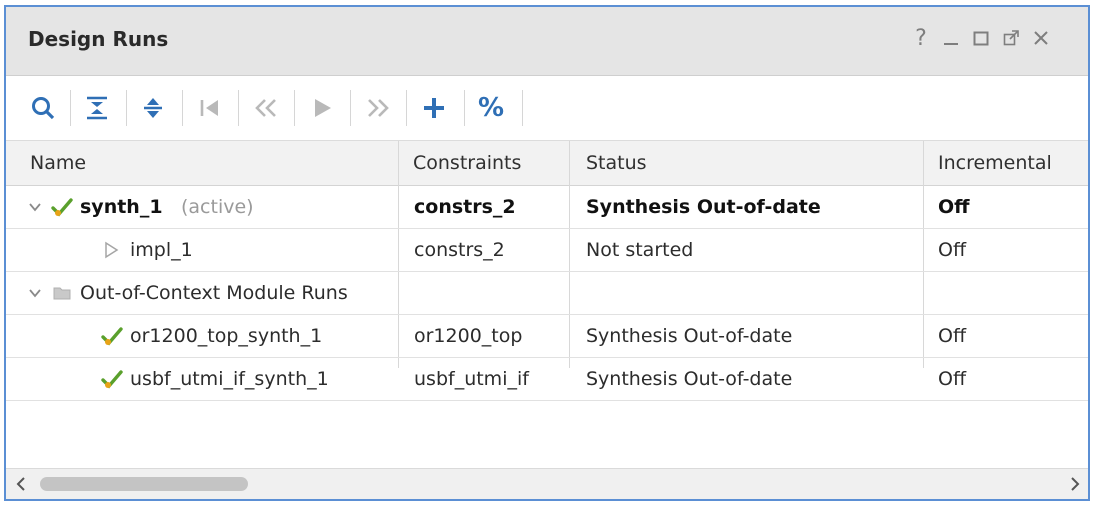 The height and width of the screenshot is (508, 1097). What do you see at coordinates (214, 293) in the screenshot?
I see `group-name: Out-of-Context Module Runs` at bounding box center [214, 293].